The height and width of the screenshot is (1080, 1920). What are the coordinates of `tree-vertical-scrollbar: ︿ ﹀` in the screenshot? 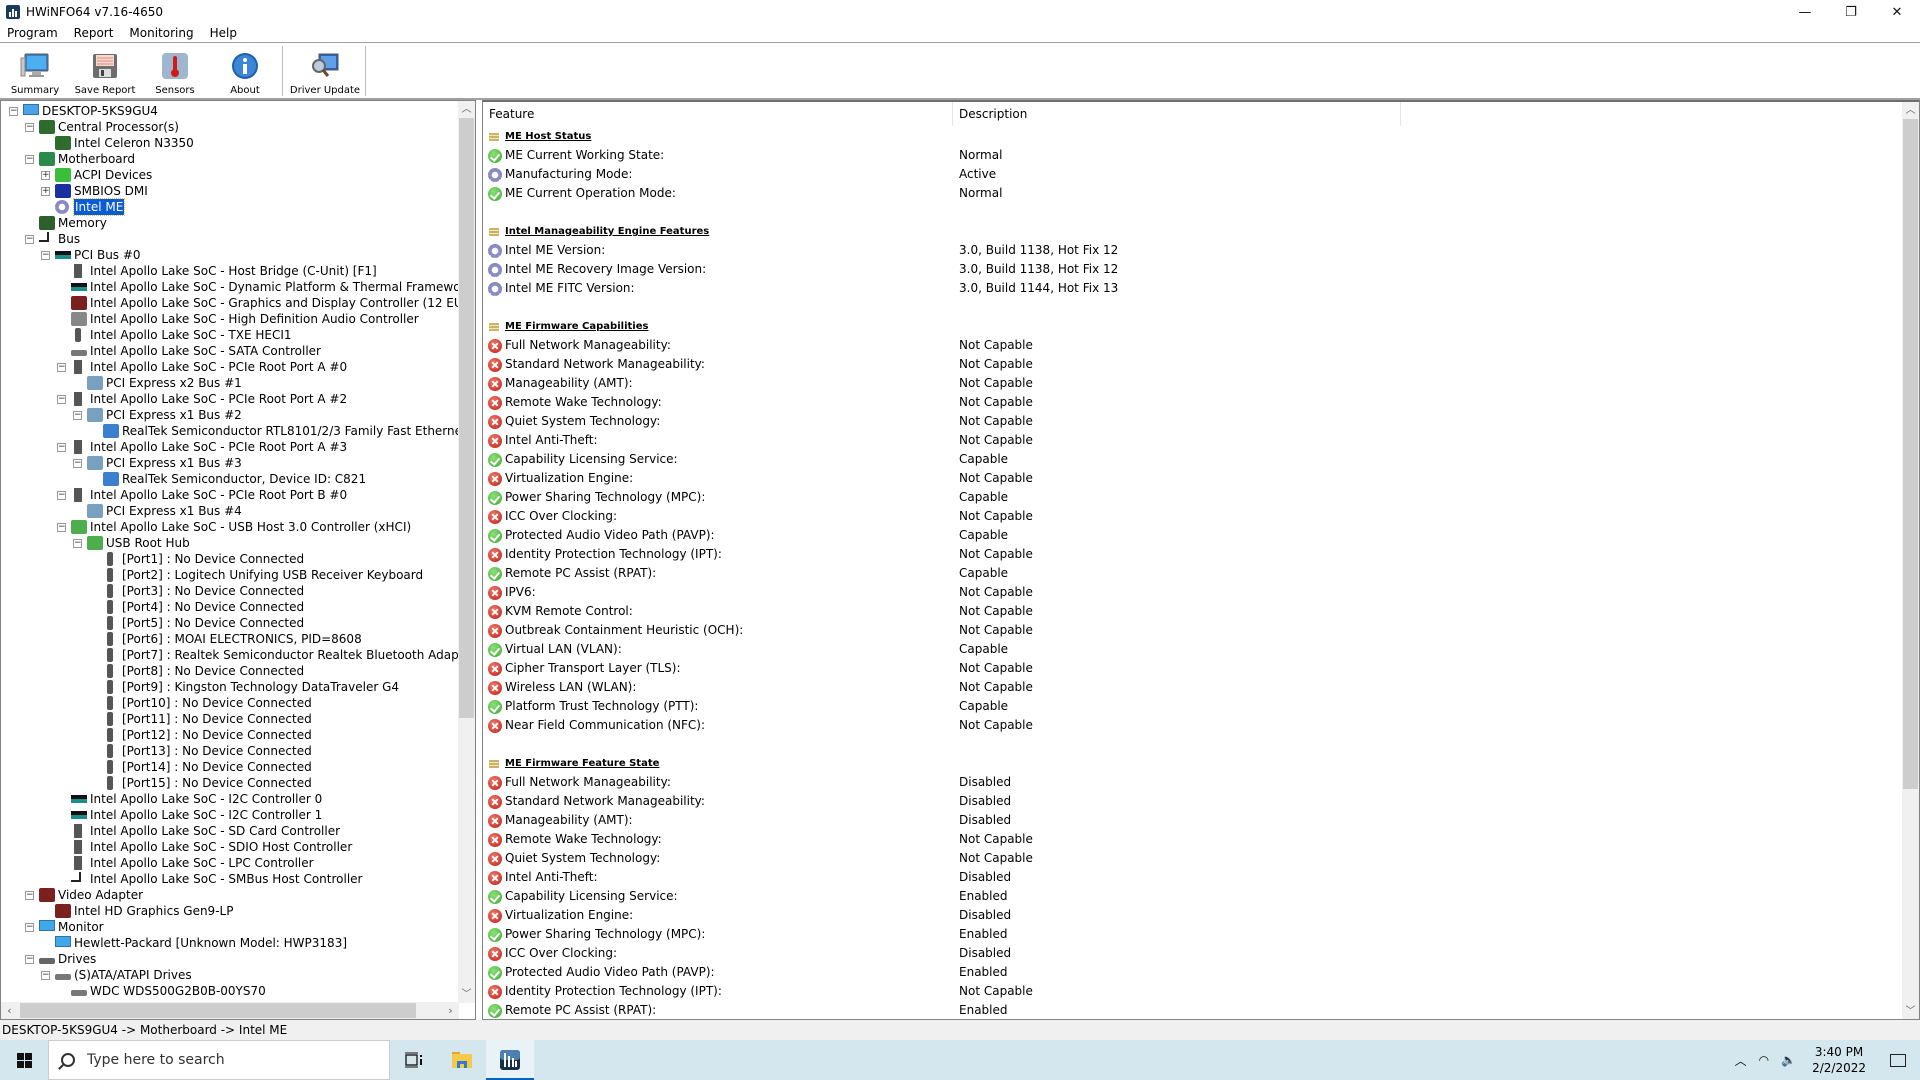 It's located at (466, 552).